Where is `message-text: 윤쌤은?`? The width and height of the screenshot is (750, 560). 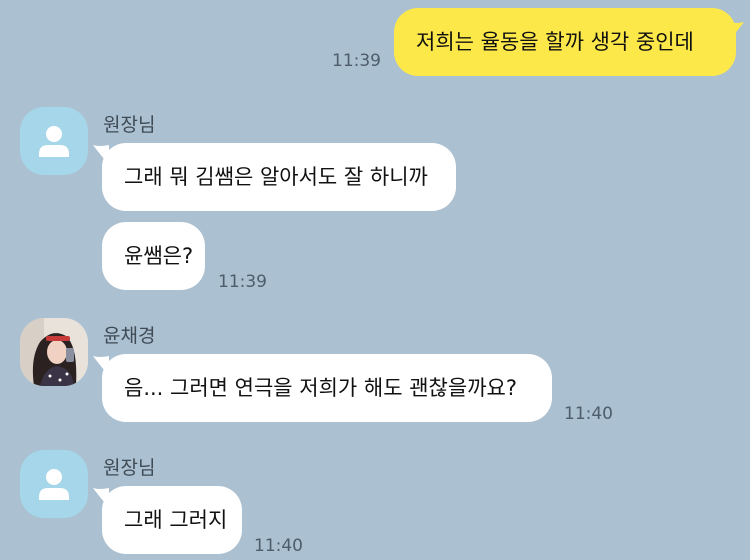 message-text: 윤쌤은? is located at coordinates (159, 255).